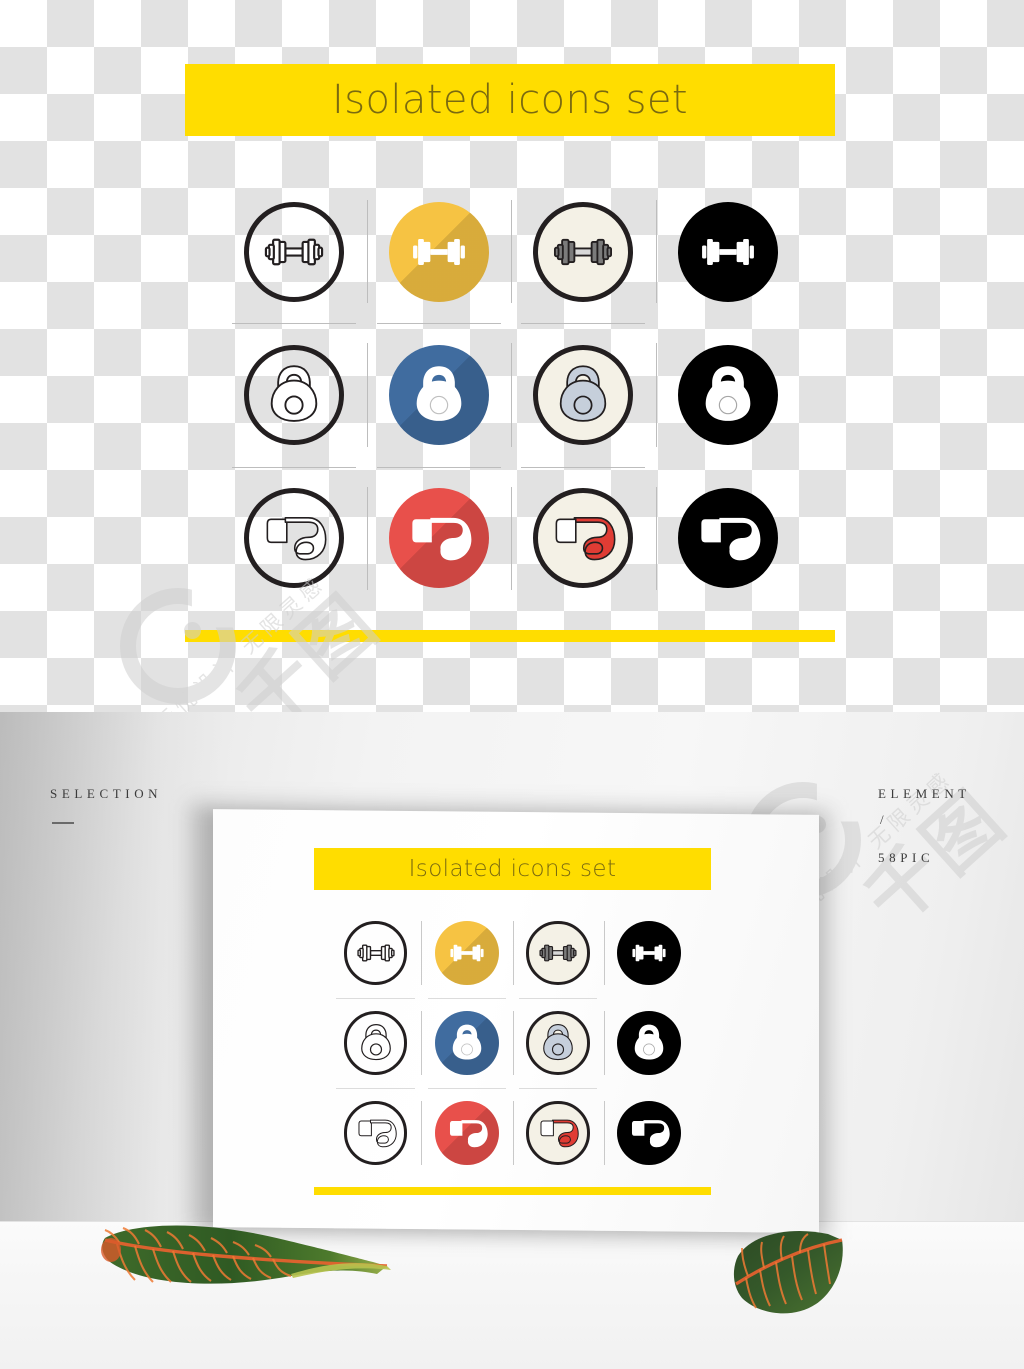  I want to click on poster-icon-grid, so click(512, 1043).